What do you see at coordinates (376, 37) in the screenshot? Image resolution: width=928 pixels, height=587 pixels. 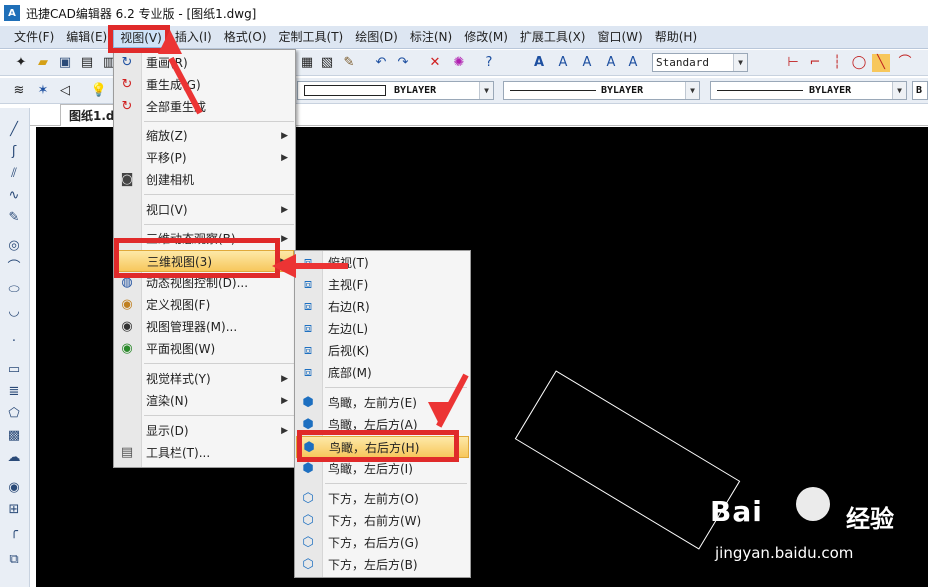 I see `menu-draw: 绘图(D)` at bounding box center [376, 37].